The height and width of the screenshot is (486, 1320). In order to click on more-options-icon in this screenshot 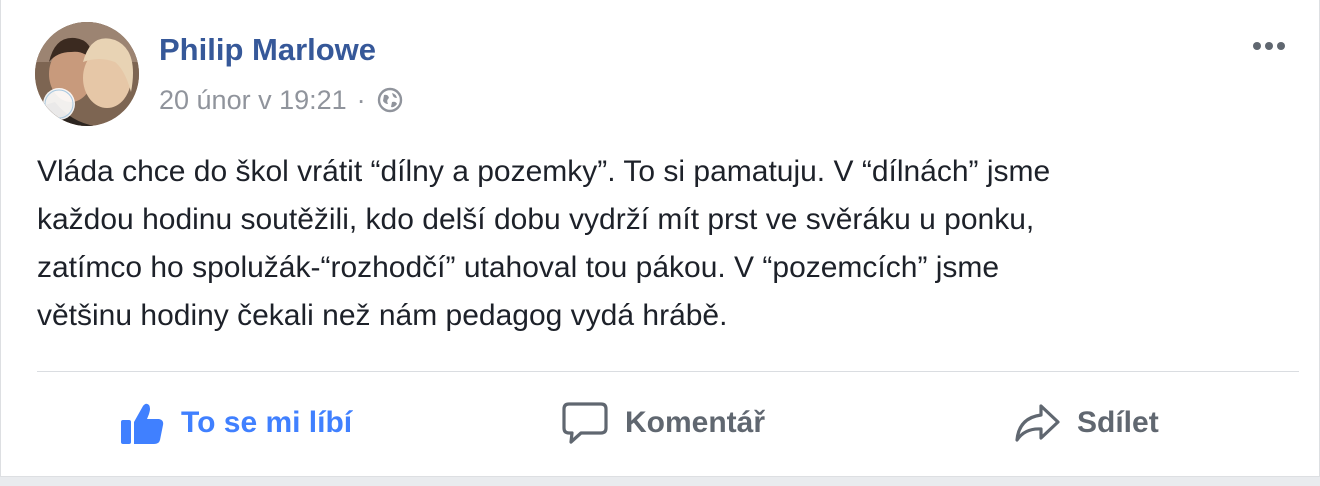, I will do `click(1269, 46)`.